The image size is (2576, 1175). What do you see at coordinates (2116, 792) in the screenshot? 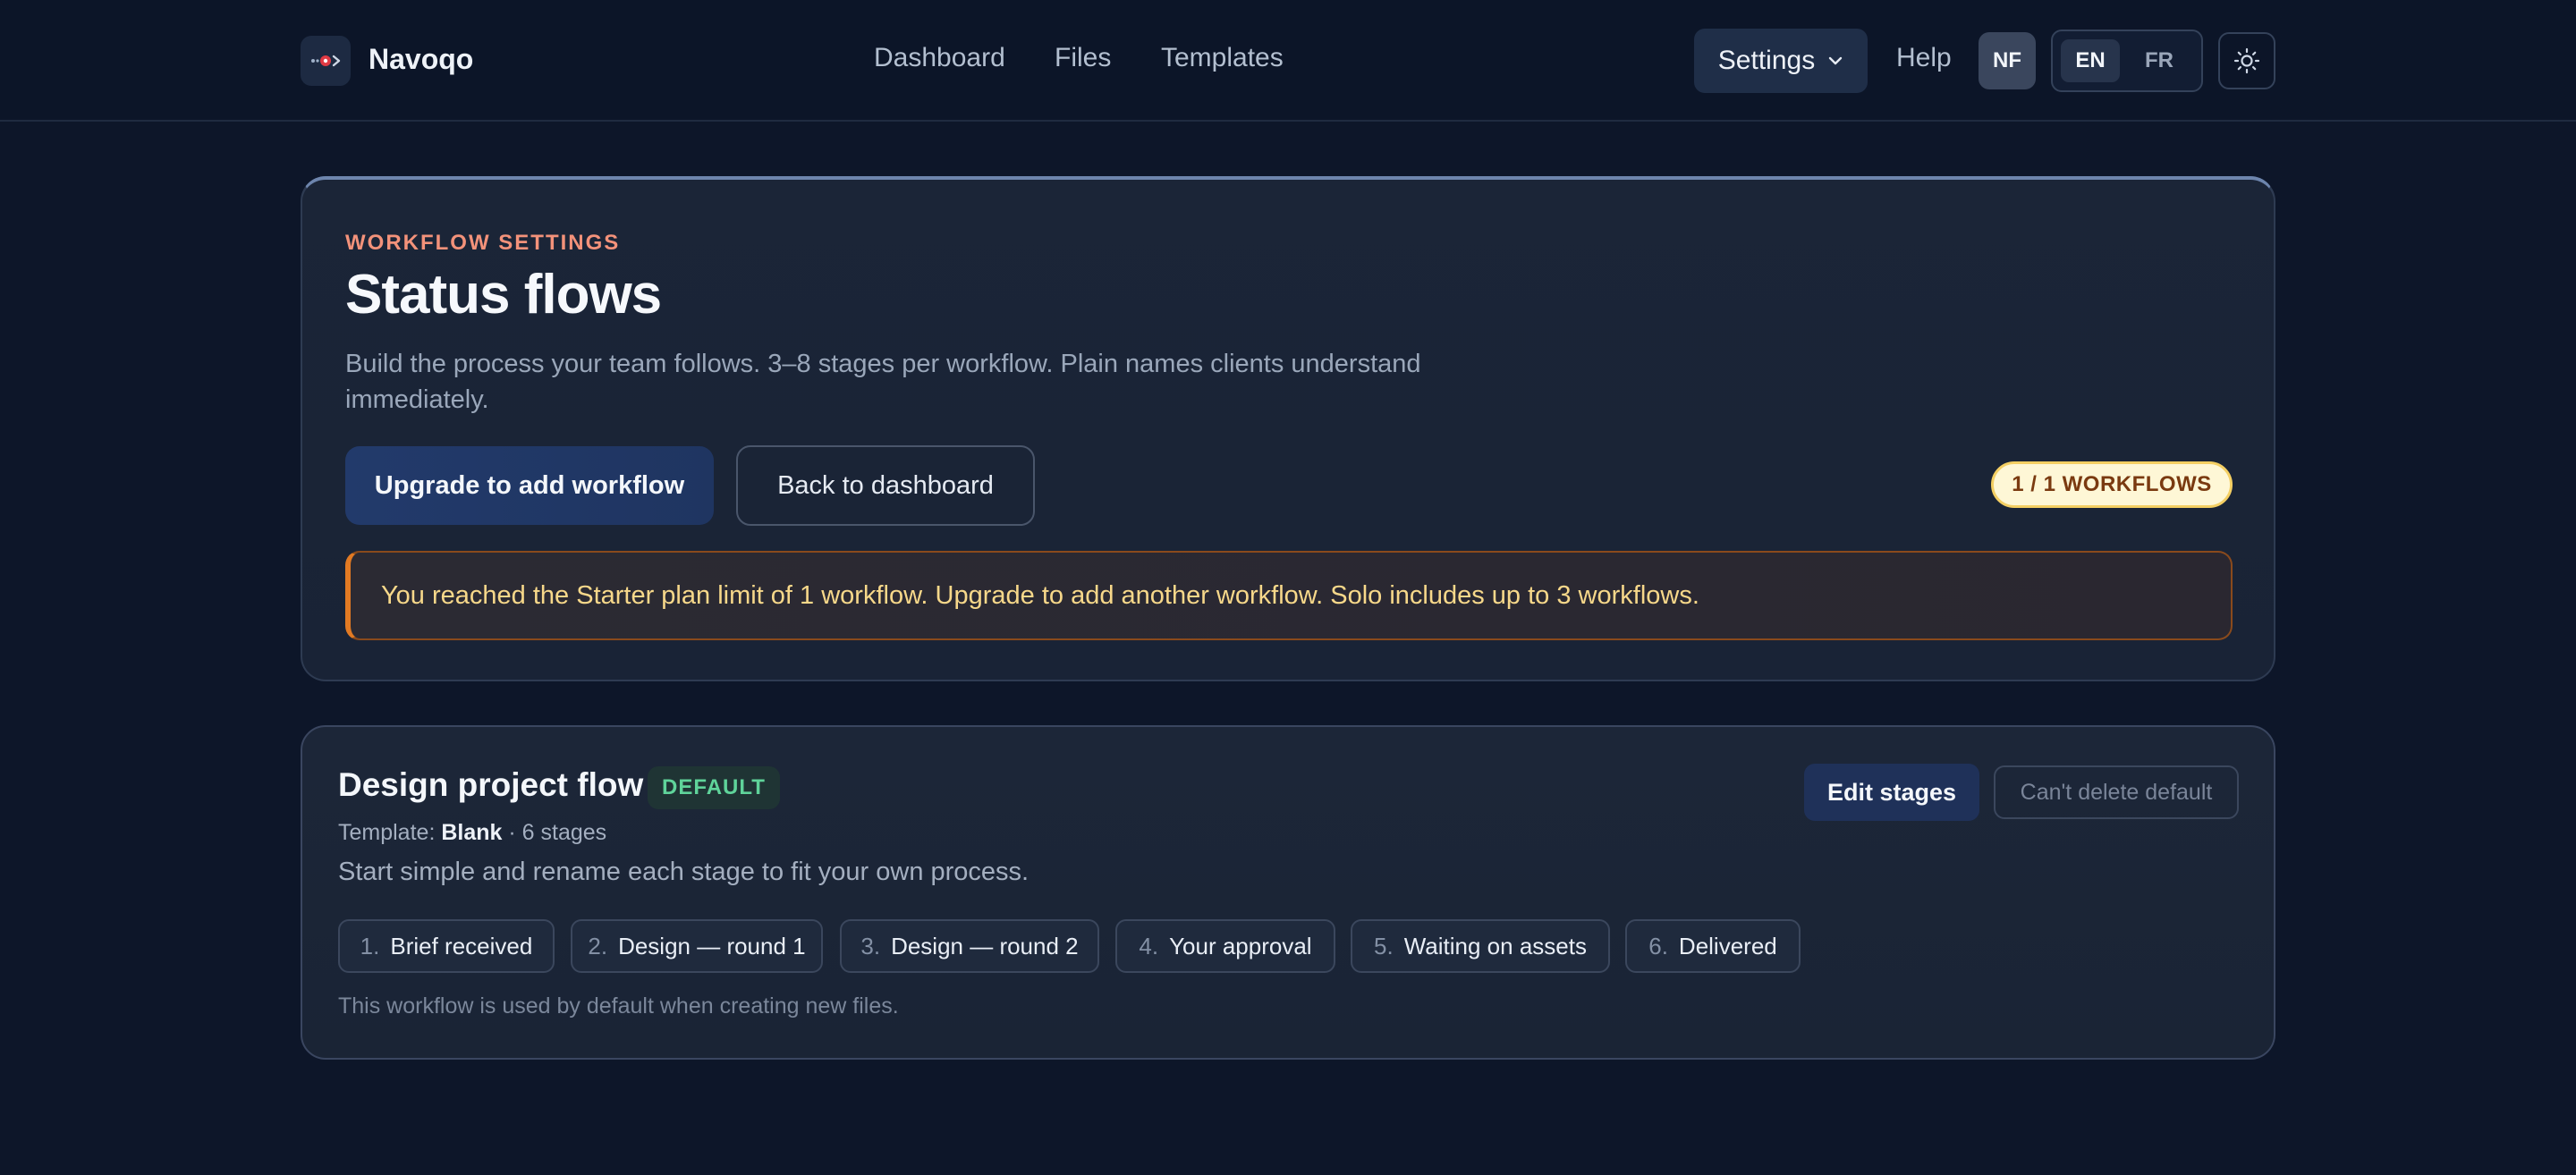
I see `delete-workflow-button-disabled: Can't delete default` at bounding box center [2116, 792].